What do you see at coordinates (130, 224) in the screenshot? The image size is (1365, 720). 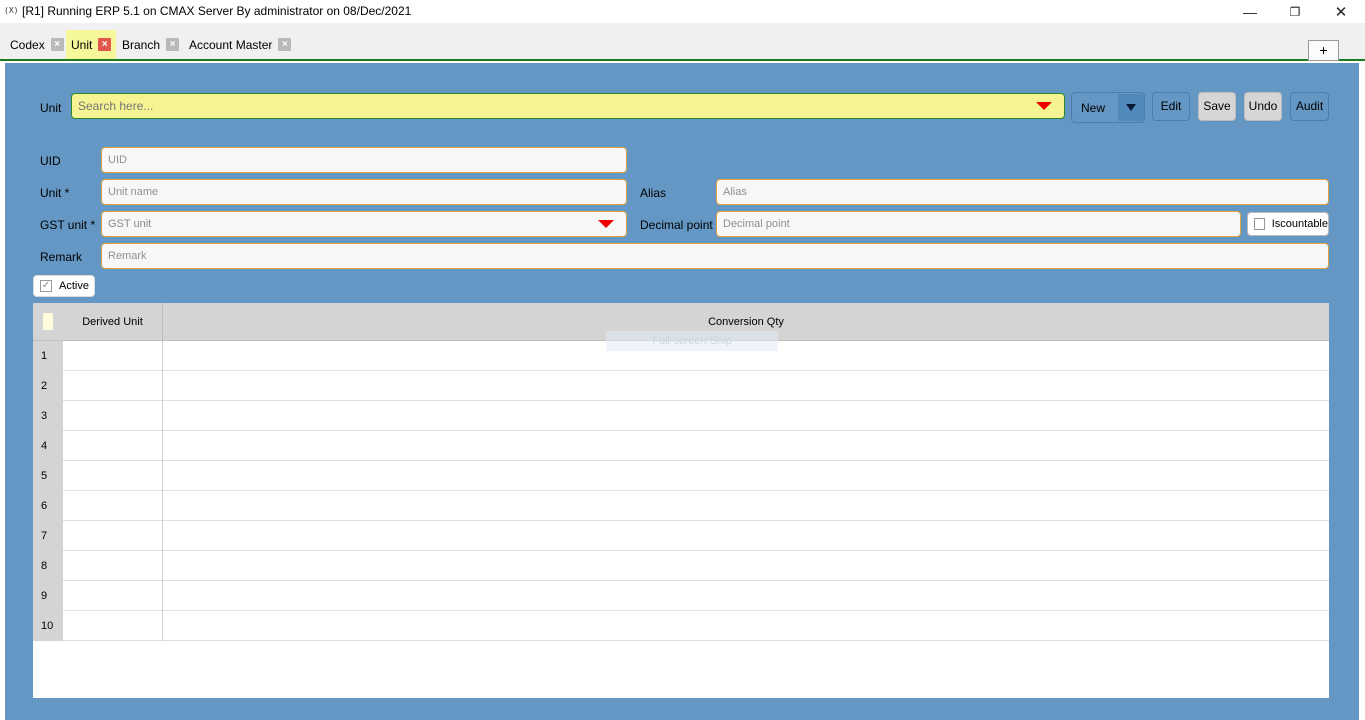 I see `gst-unit-placeholder: GST unit` at bounding box center [130, 224].